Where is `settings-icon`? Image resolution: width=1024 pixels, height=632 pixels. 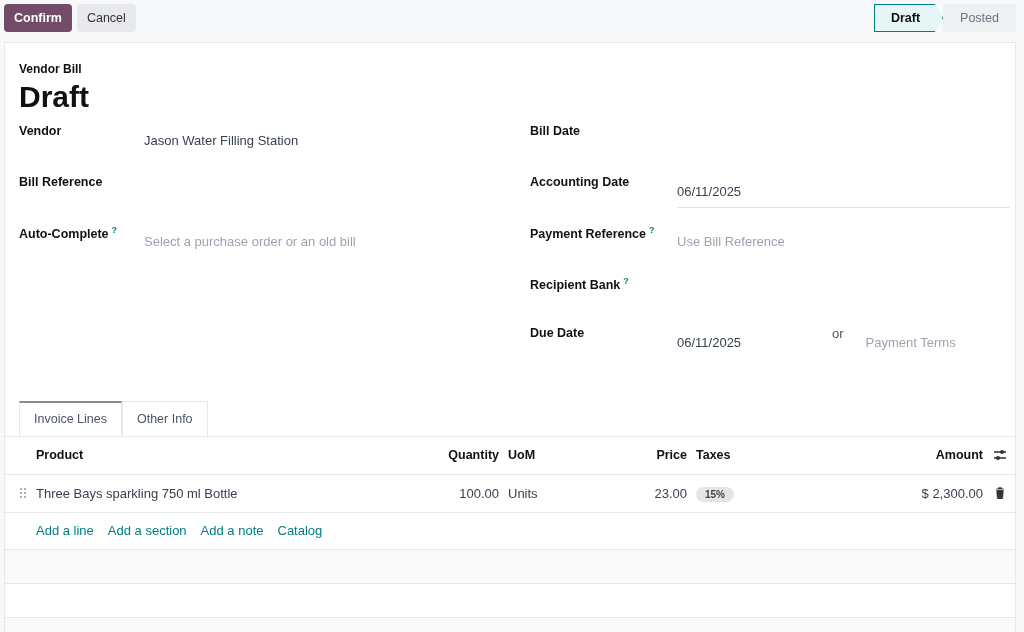 settings-icon is located at coordinates (1000, 455).